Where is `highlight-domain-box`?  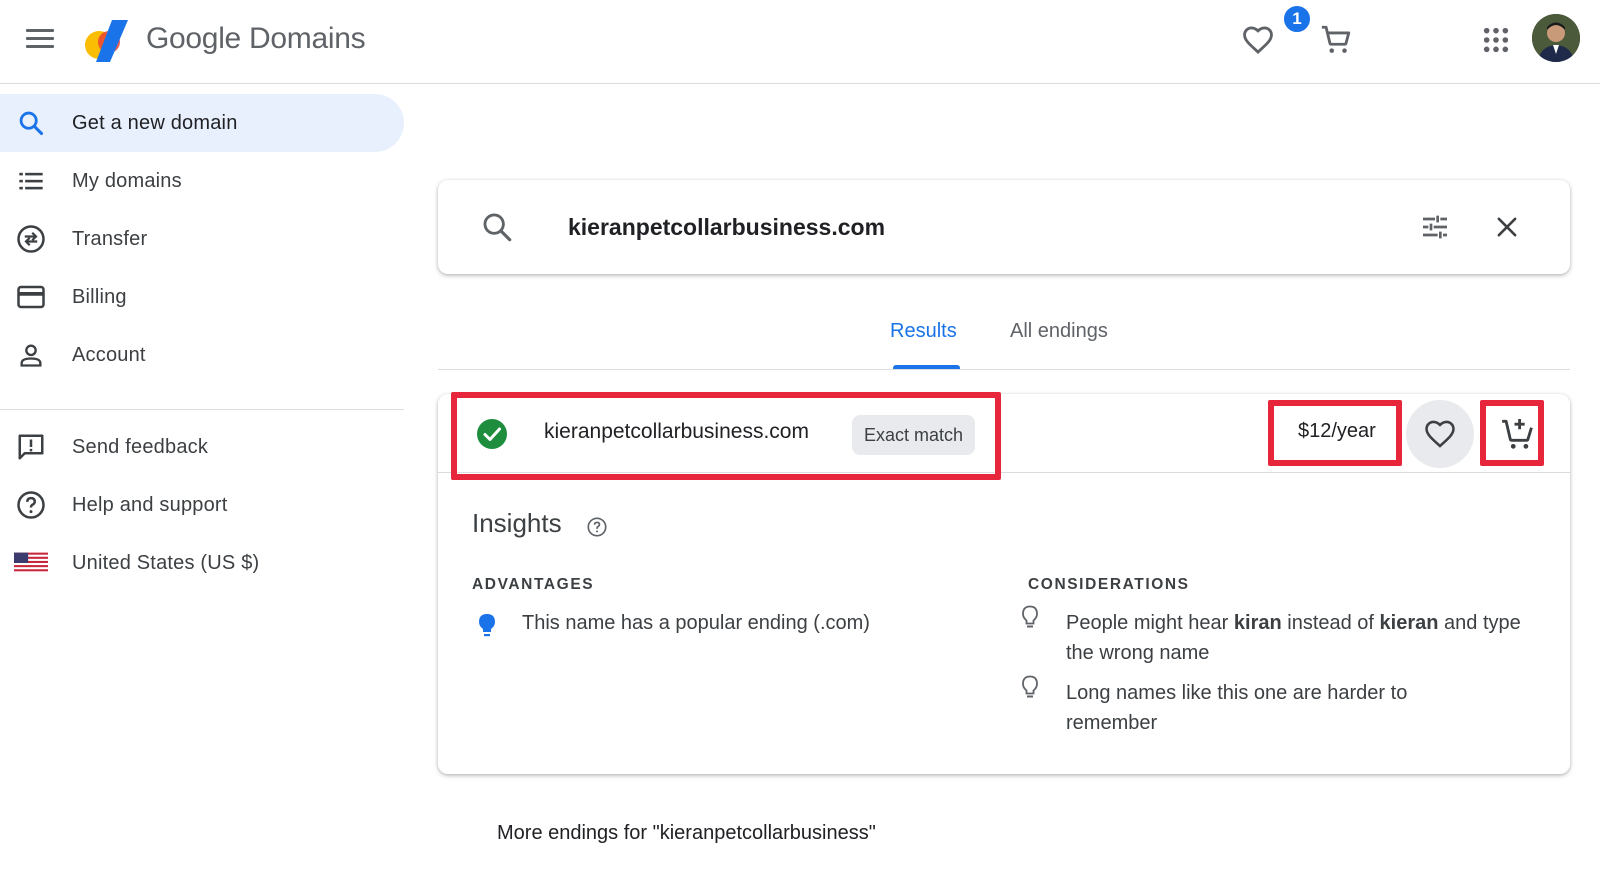
highlight-domain-box is located at coordinates (726, 436).